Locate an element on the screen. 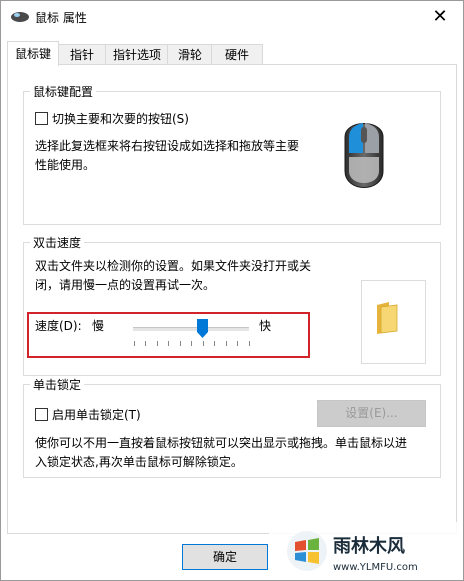 The height and width of the screenshot is (581, 464). checkbox-label: 启用单击锁定(T) is located at coordinates (96, 415).